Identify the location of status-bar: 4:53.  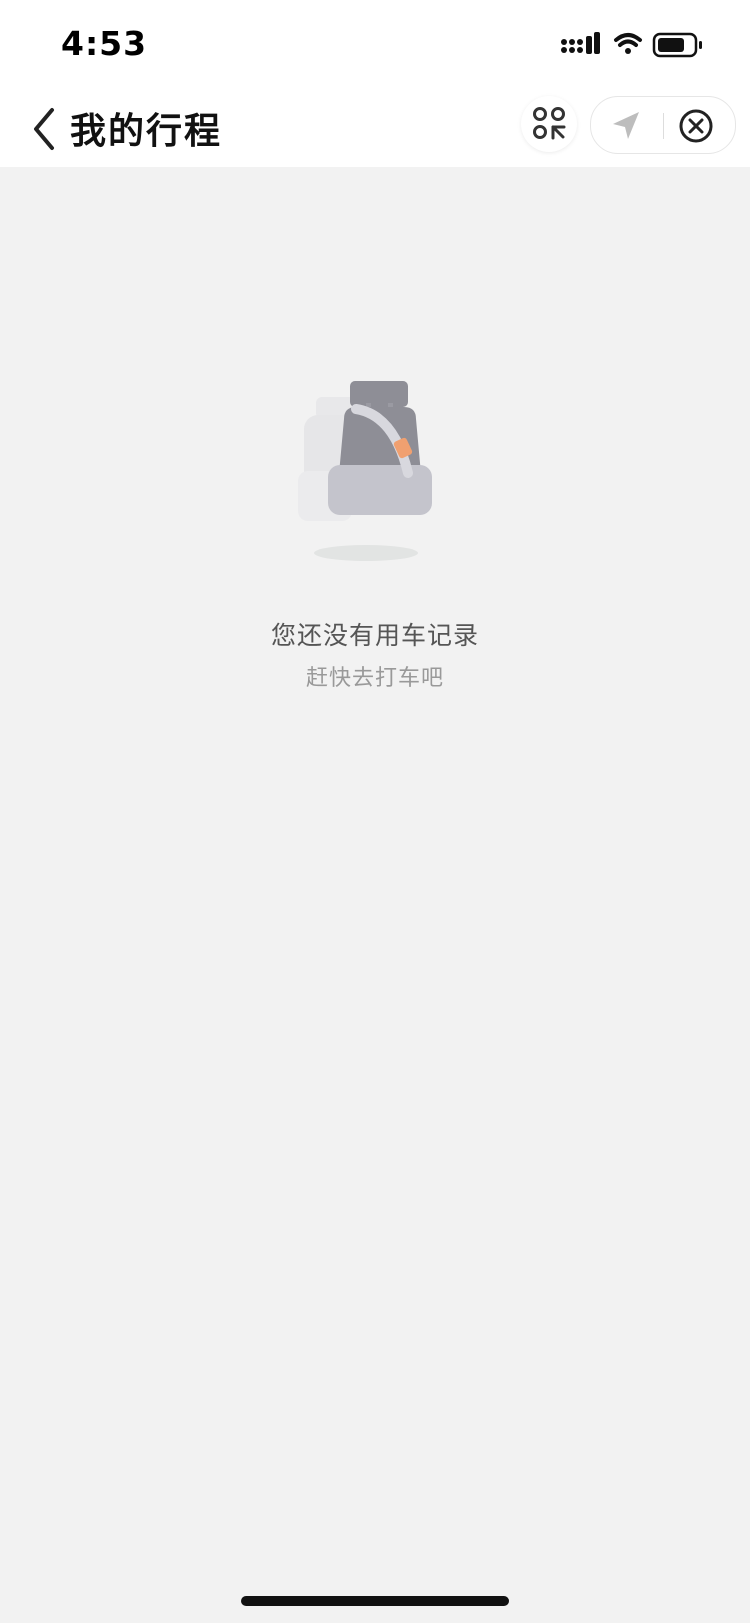
(375, 45).